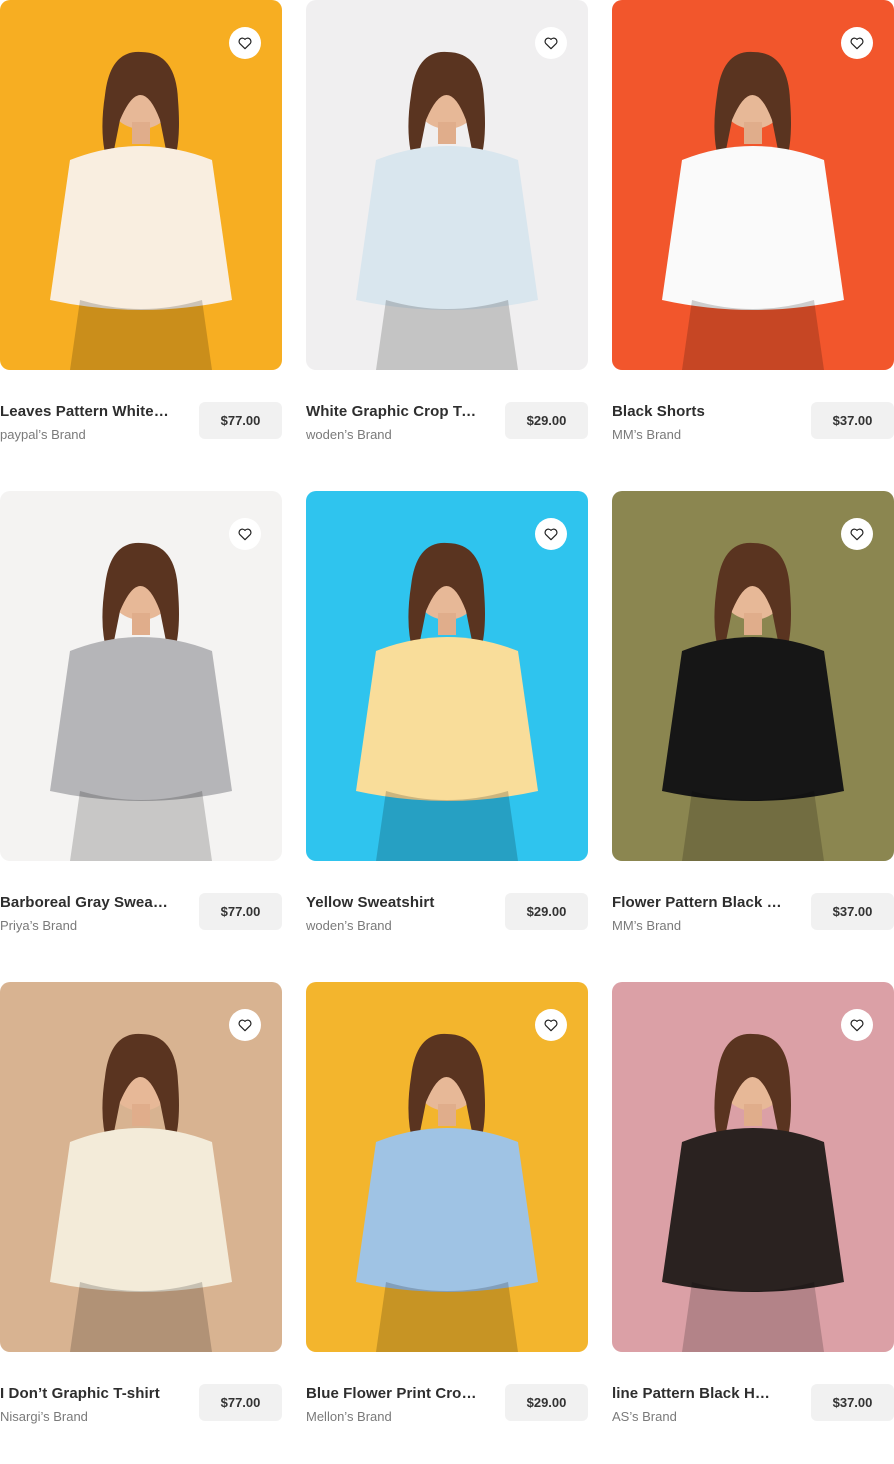 This screenshot has height=1464, width=894. I want to click on product-brand: AS’s Brand, so click(644, 1416).